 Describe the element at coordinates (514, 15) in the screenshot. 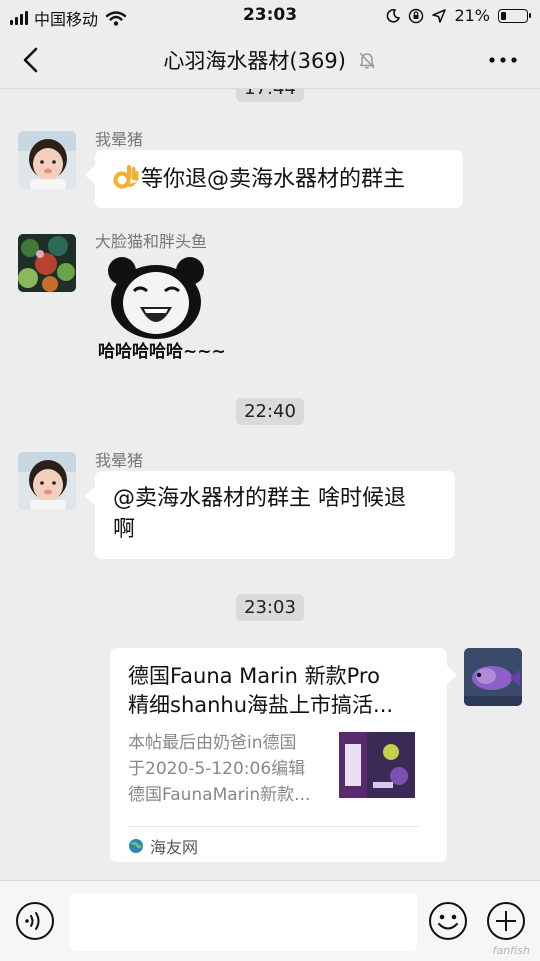

I see `battery-icon` at that location.